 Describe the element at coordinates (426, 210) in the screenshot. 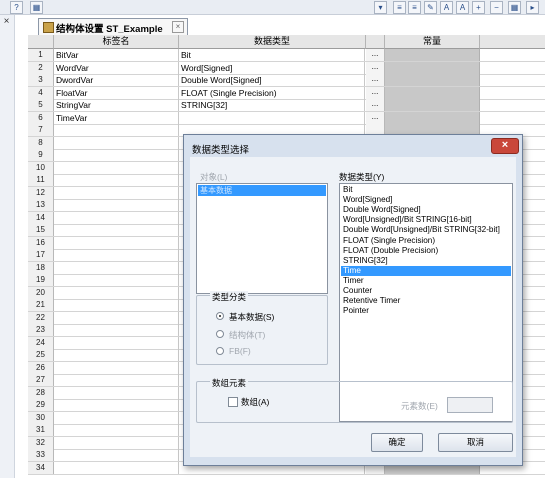

I see `type-list-item: Double Word[Signed]` at that location.